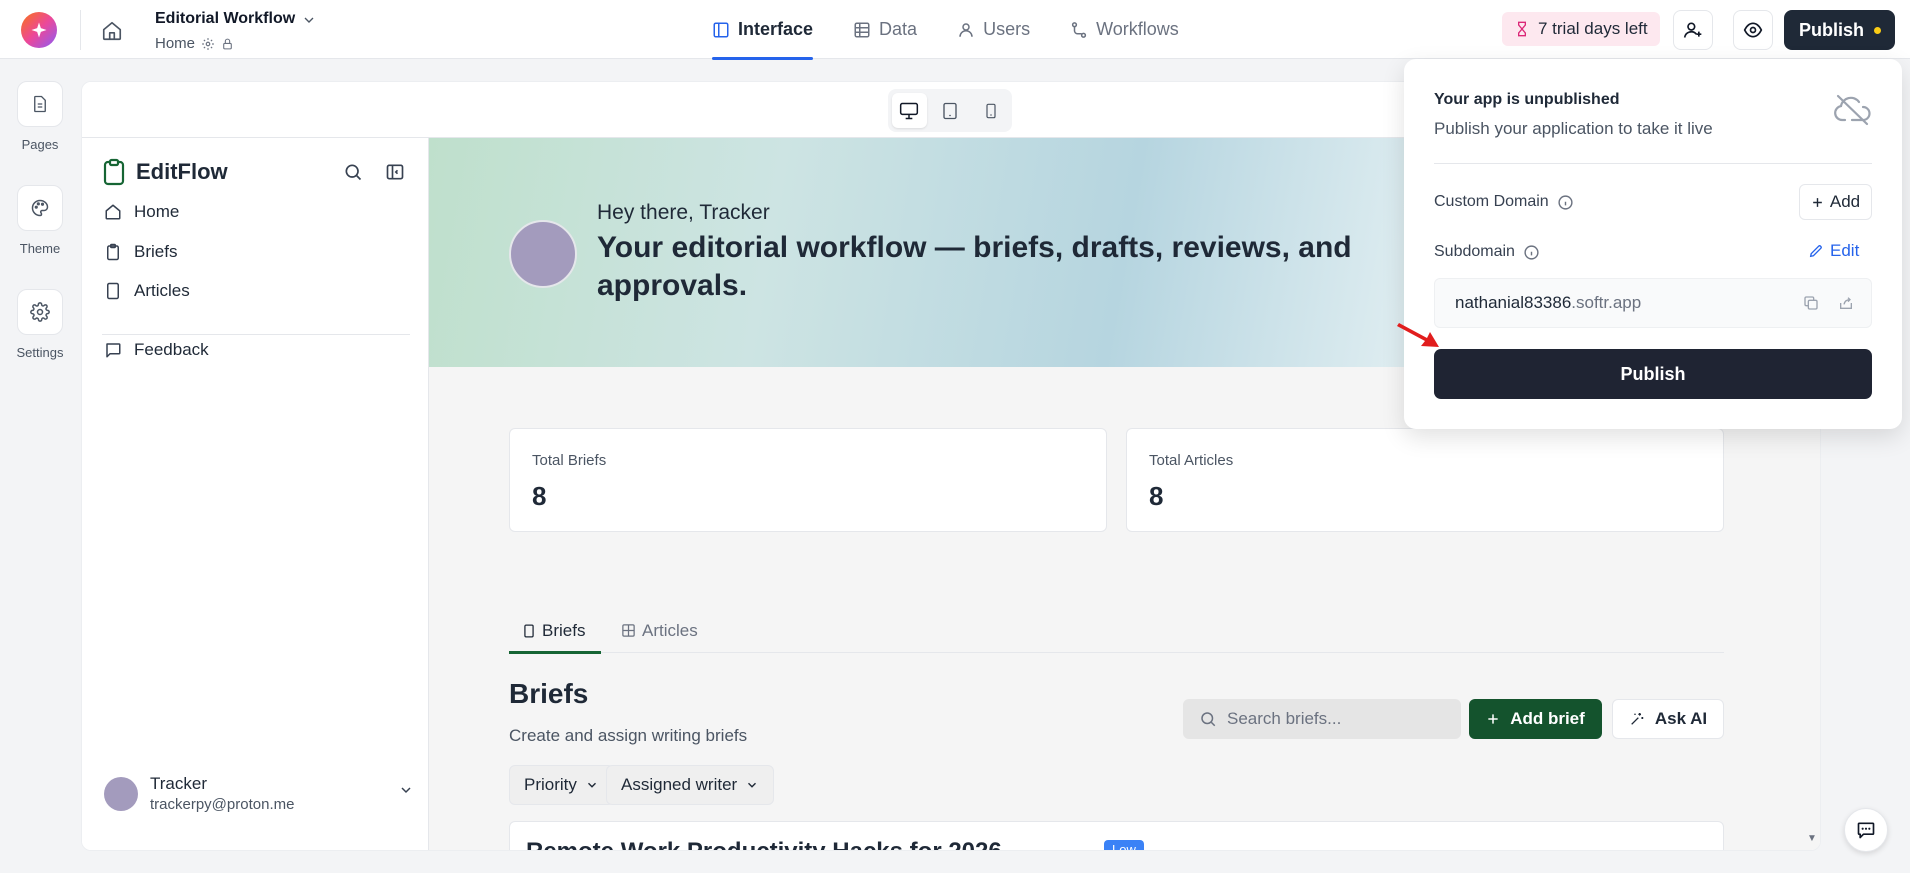 The height and width of the screenshot is (873, 1910). I want to click on rail-item-settings: Settings, so click(40, 324).